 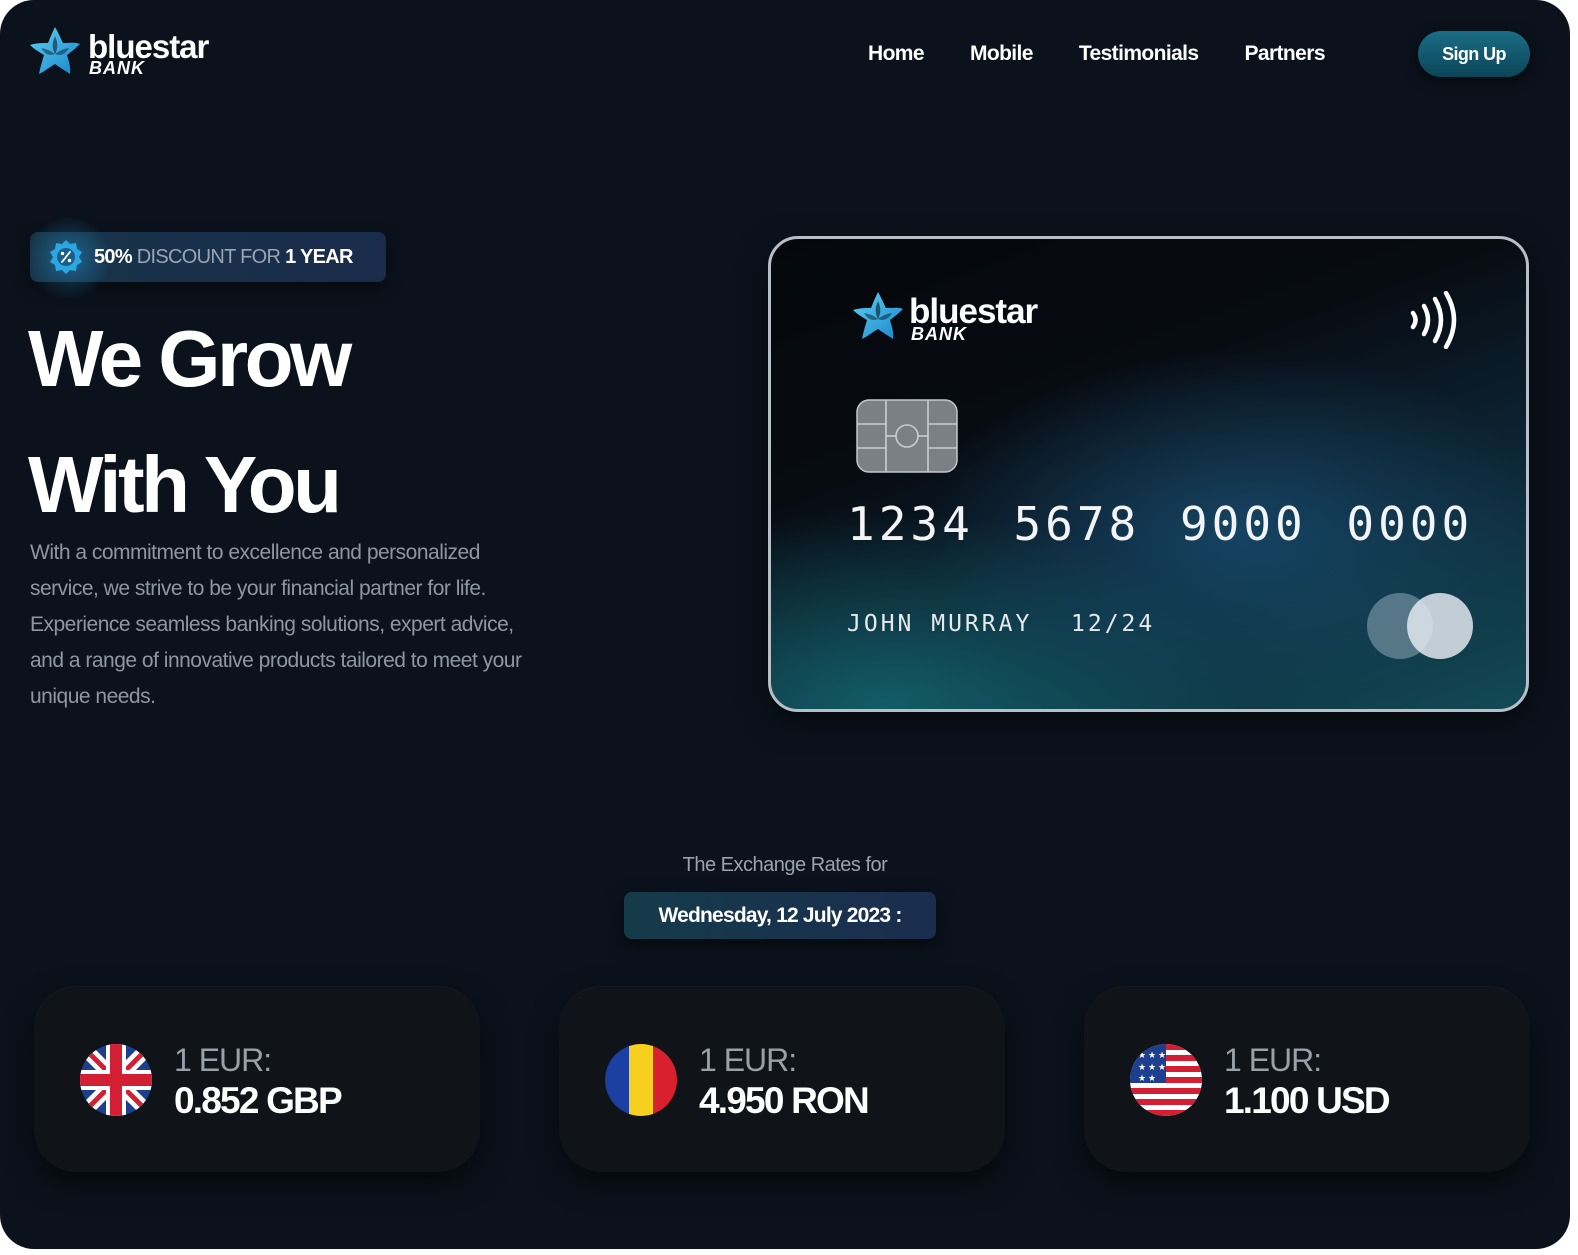 What do you see at coordinates (1440, 626) in the screenshot?
I see `mastercard-circle-right` at bounding box center [1440, 626].